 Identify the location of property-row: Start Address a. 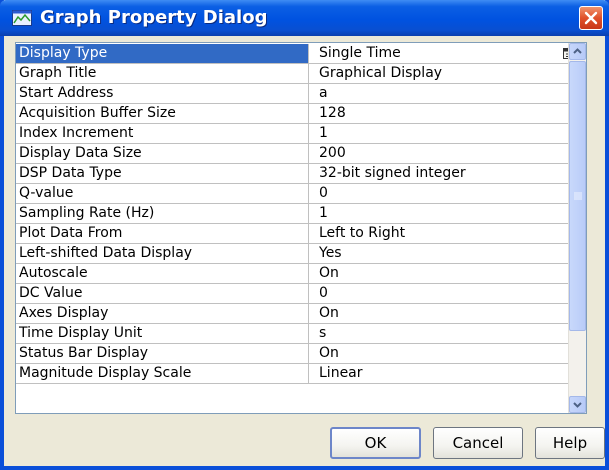
(299, 94).